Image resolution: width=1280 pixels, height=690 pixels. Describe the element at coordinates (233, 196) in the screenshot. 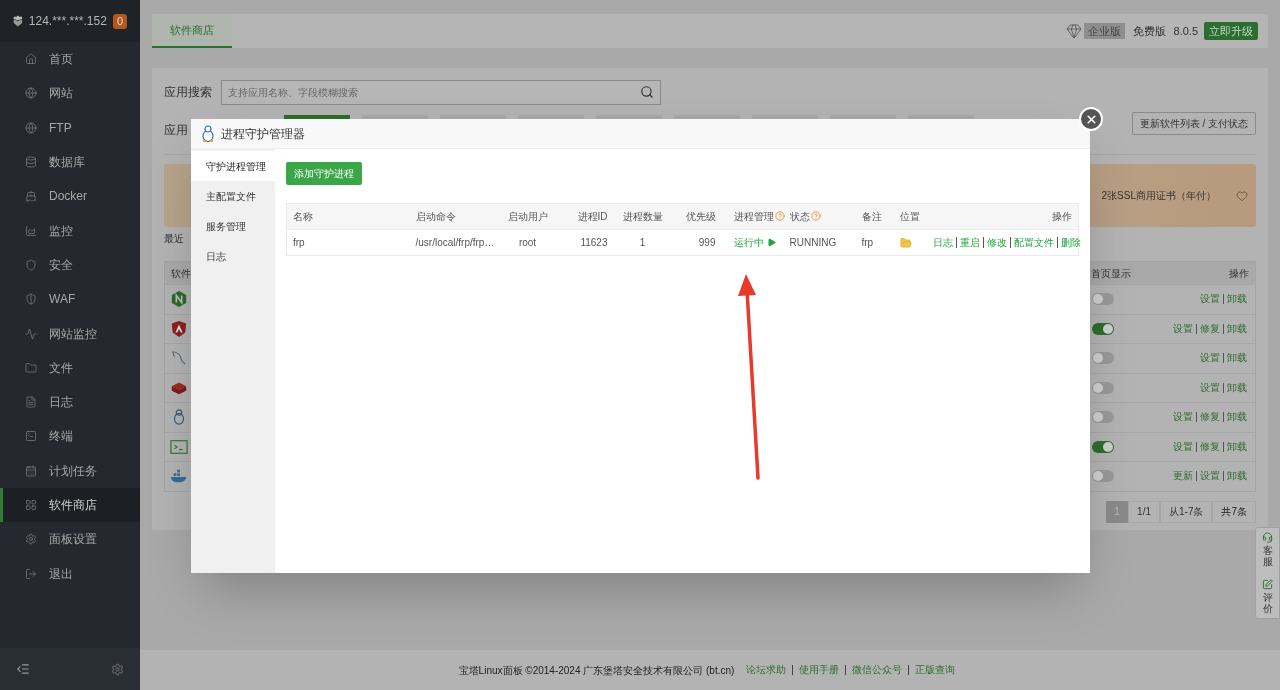

I see `dialog-nav-item: 主配置文件` at that location.